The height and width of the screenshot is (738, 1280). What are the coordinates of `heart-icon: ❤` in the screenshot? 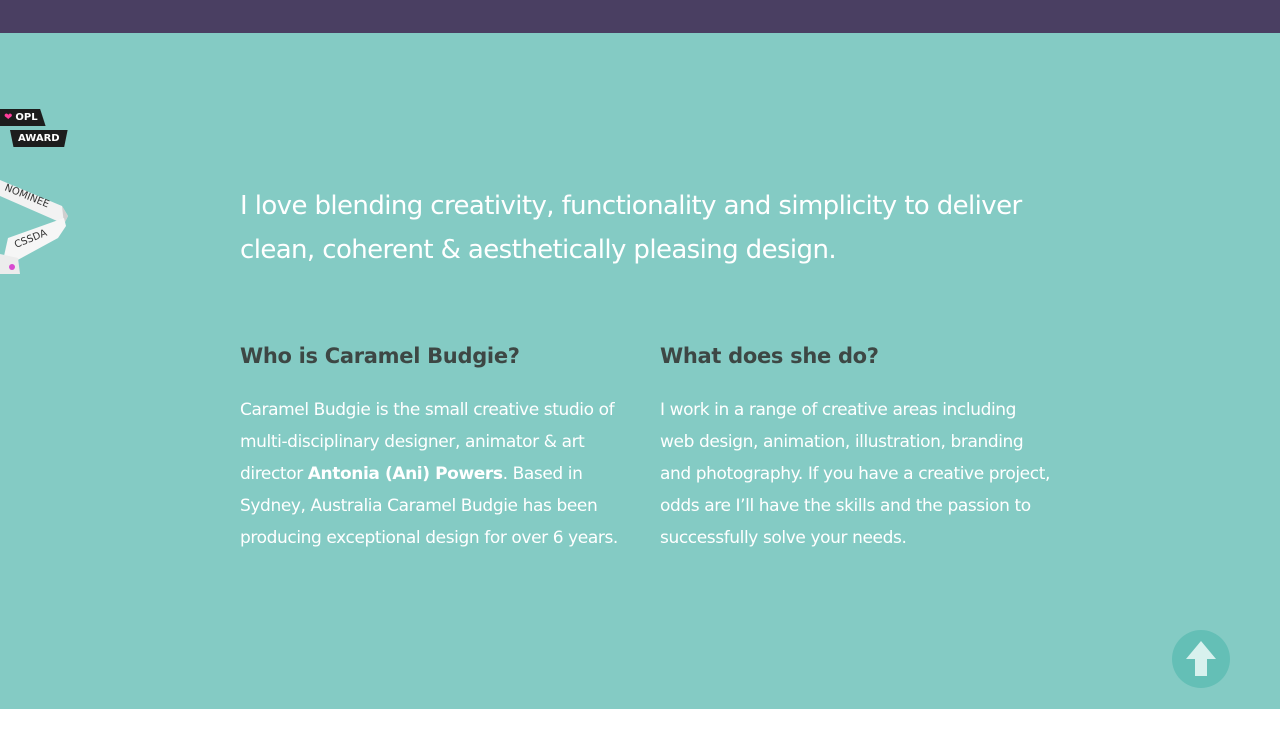 It's located at (8, 117).